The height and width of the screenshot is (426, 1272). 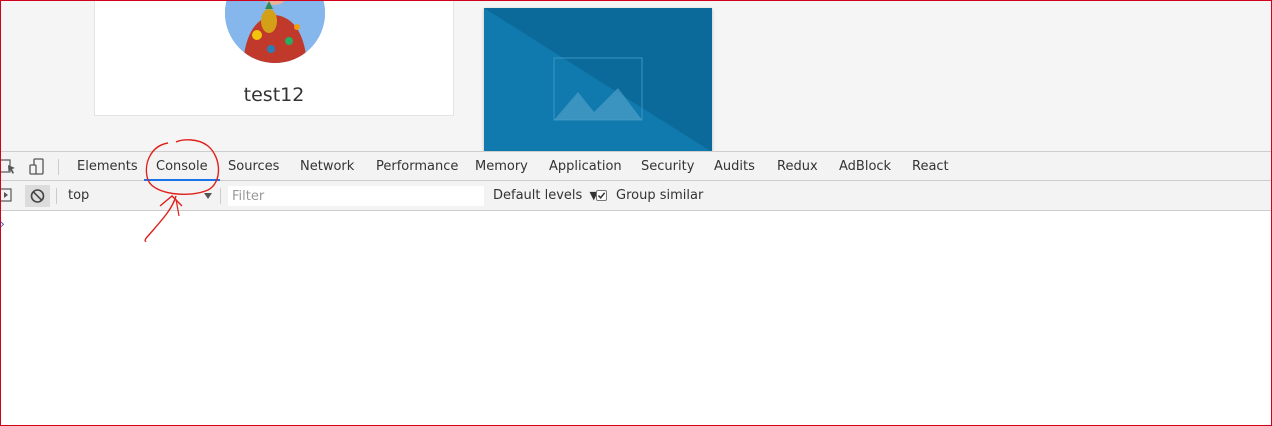 What do you see at coordinates (7, 195) in the screenshot?
I see `sidebar-toggle-icon` at bounding box center [7, 195].